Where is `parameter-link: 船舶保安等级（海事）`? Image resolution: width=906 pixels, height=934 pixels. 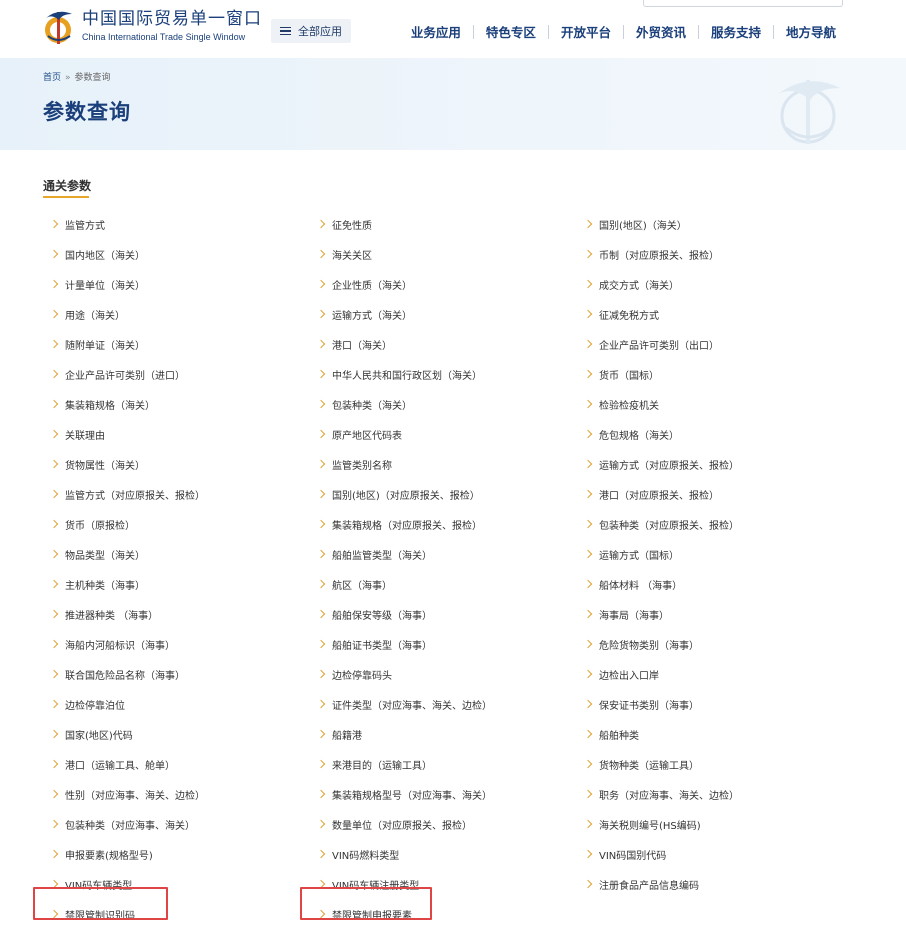
parameter-link: 船舶保安等级（海事） is located at coordinates (374, 614).